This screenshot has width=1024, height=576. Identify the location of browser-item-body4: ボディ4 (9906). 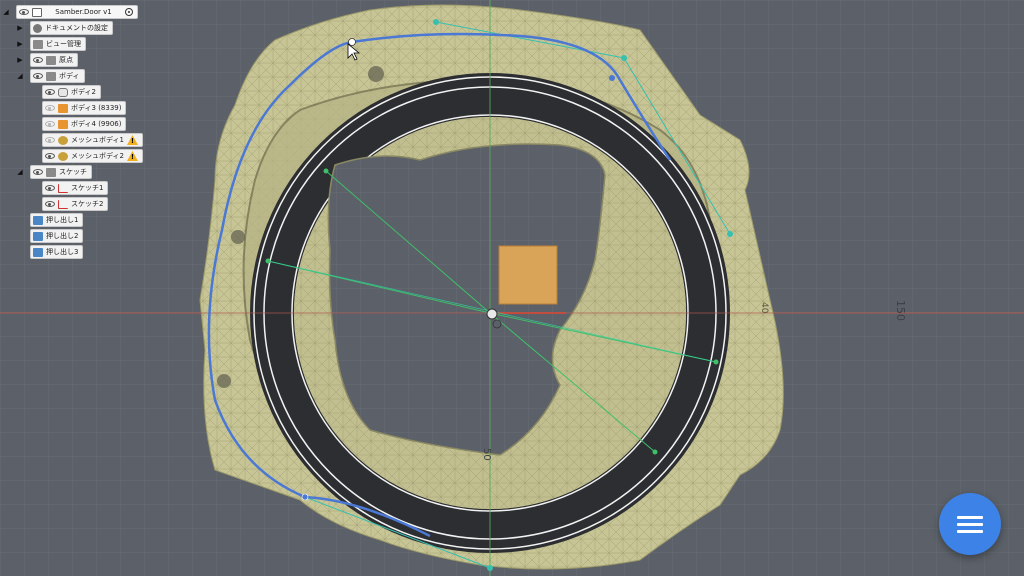
(84, 124).